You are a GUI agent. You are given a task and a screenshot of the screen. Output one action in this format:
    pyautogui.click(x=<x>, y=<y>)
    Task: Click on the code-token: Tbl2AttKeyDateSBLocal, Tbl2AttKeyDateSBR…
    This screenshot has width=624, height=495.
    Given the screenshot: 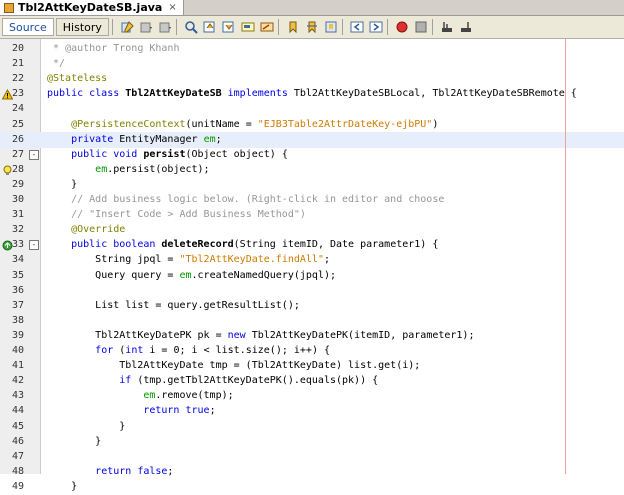 What is the action you would take?
    pyautogui.click(x=435, y=94)
    